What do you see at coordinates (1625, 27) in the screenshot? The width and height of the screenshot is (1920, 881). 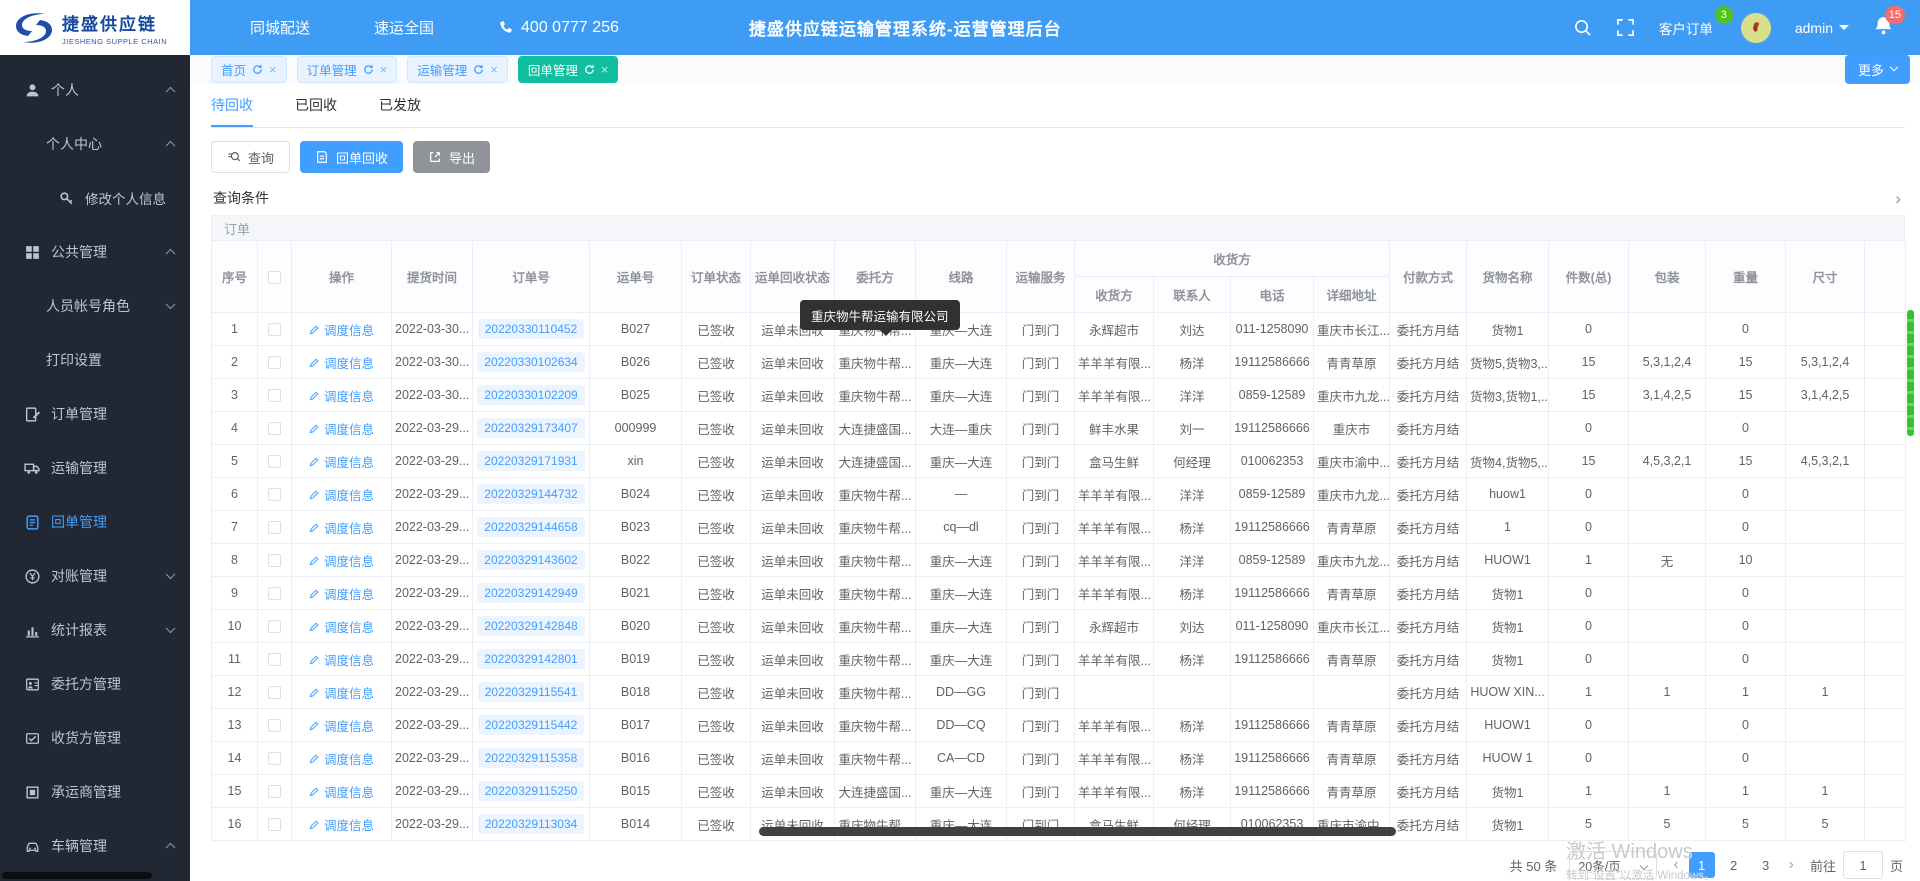 I see `fullscreen-icon` at bounding box center [1625, 27].